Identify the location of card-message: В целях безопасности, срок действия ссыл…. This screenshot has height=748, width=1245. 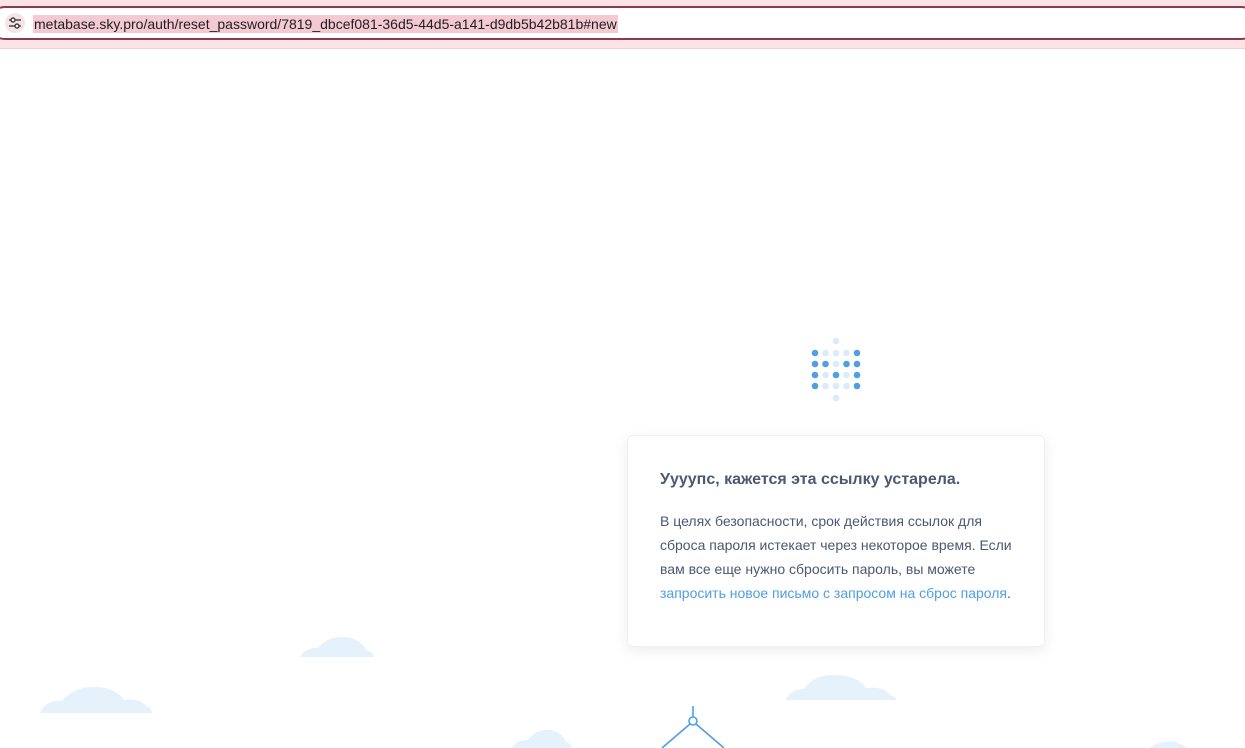
(836, 557).